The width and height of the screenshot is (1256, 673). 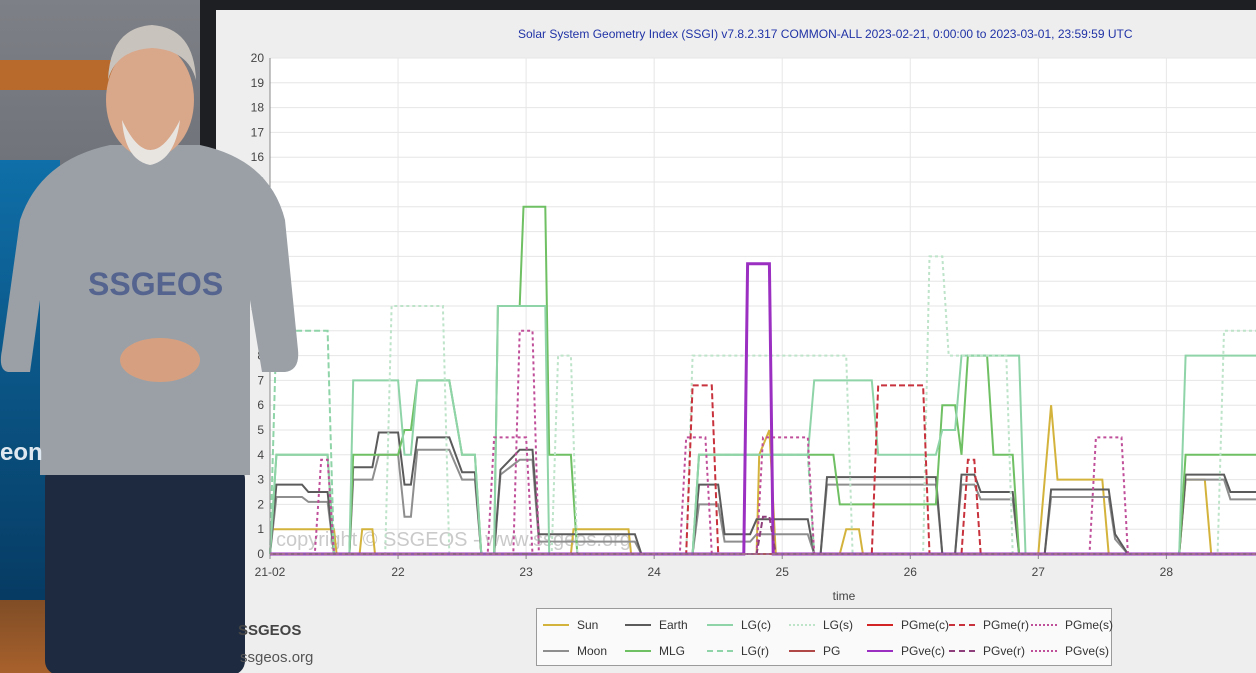 I want to click on legend-item-pgme-r: PGme(r), so click(x=989, y=625).